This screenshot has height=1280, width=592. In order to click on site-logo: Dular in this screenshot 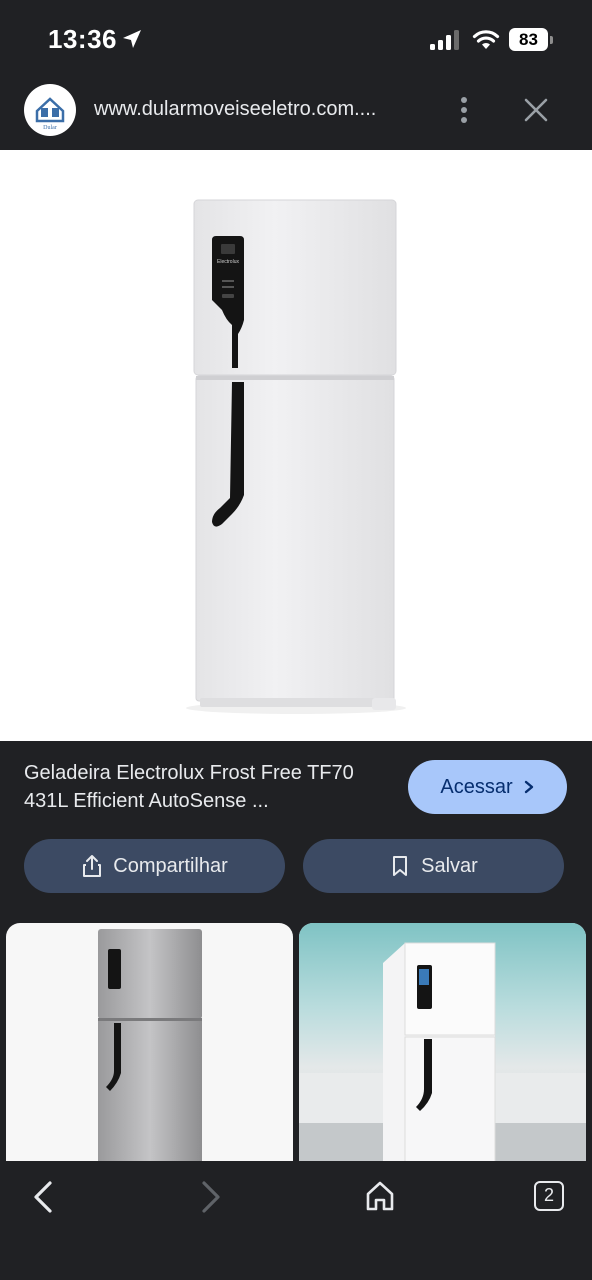, I will do `click(50, 110)`.